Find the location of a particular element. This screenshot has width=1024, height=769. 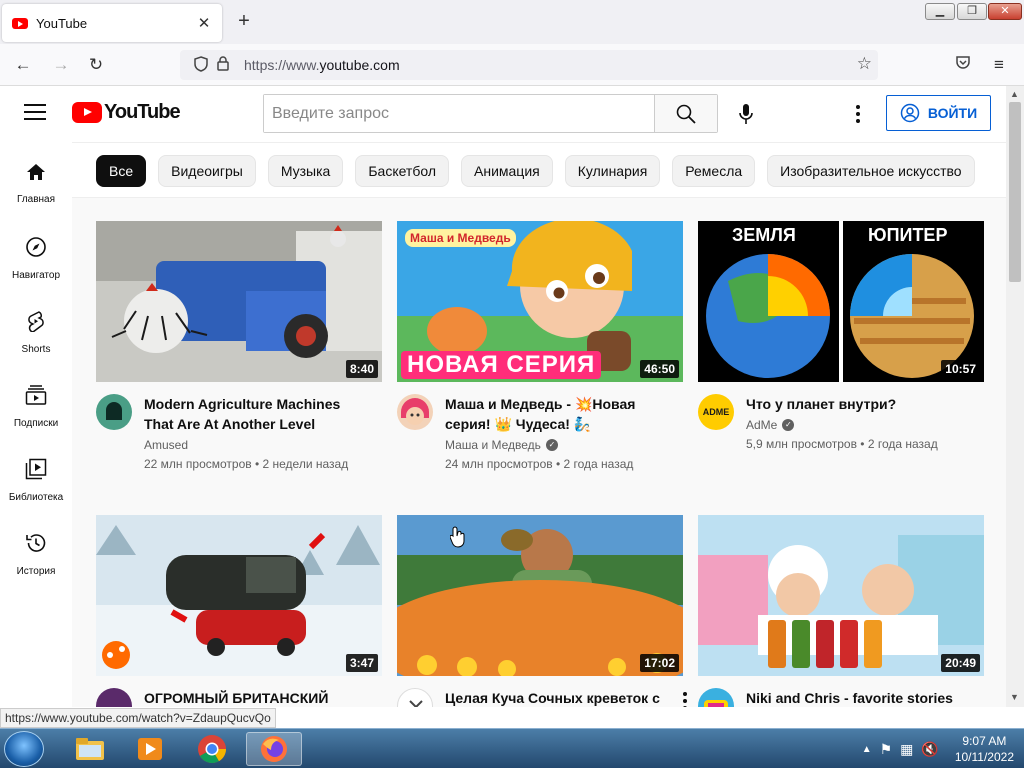

bookmark-star-icon: ☆ is located at coordinates (864, 64).